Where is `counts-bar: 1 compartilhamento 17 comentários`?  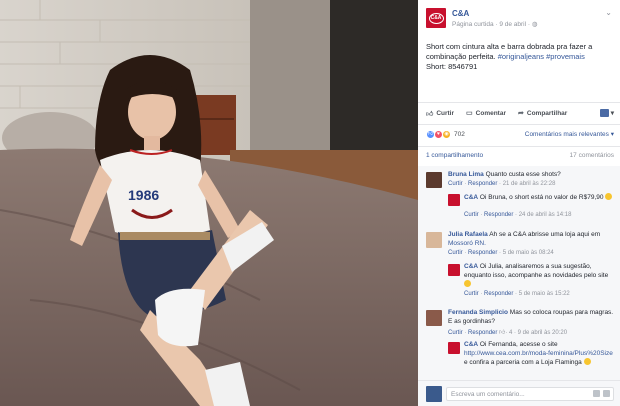
counts-bar: 1 compartilhamento 17 comentários is located at coordinates (520, 157).